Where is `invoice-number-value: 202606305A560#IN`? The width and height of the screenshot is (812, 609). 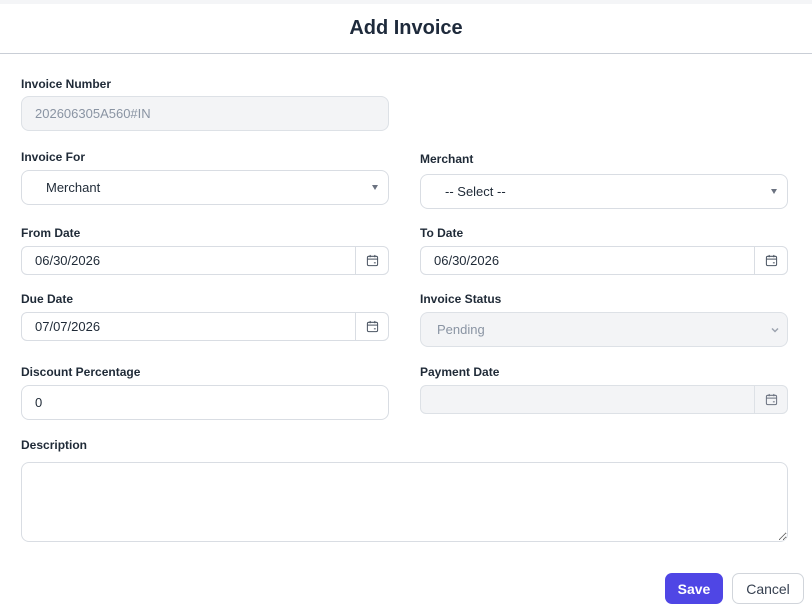 invoice-number-value: 202606305A560#IN is located at coordinates (93, 113).